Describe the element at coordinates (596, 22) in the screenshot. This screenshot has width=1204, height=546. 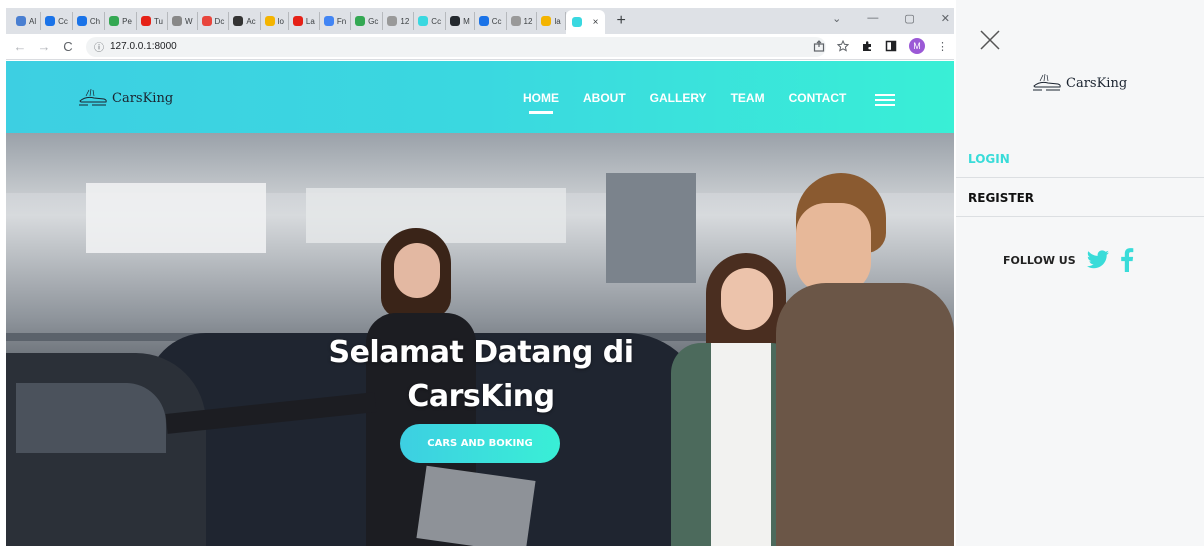
I see `close-tab-icon: ×` at that location.